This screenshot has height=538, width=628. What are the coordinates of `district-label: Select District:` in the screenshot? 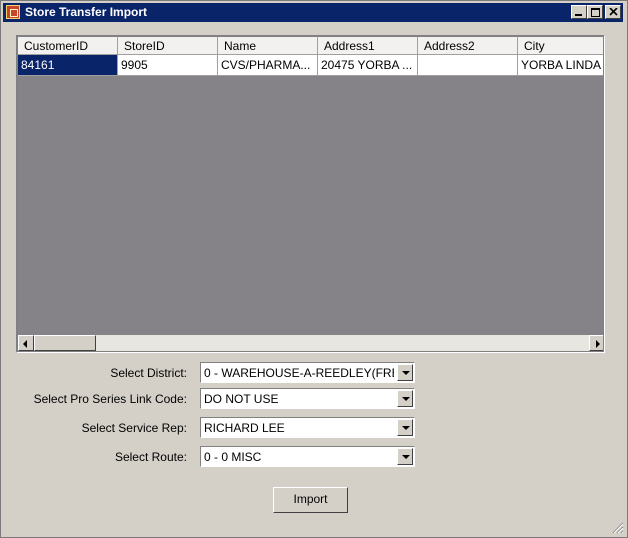 It's located at (148, 373).